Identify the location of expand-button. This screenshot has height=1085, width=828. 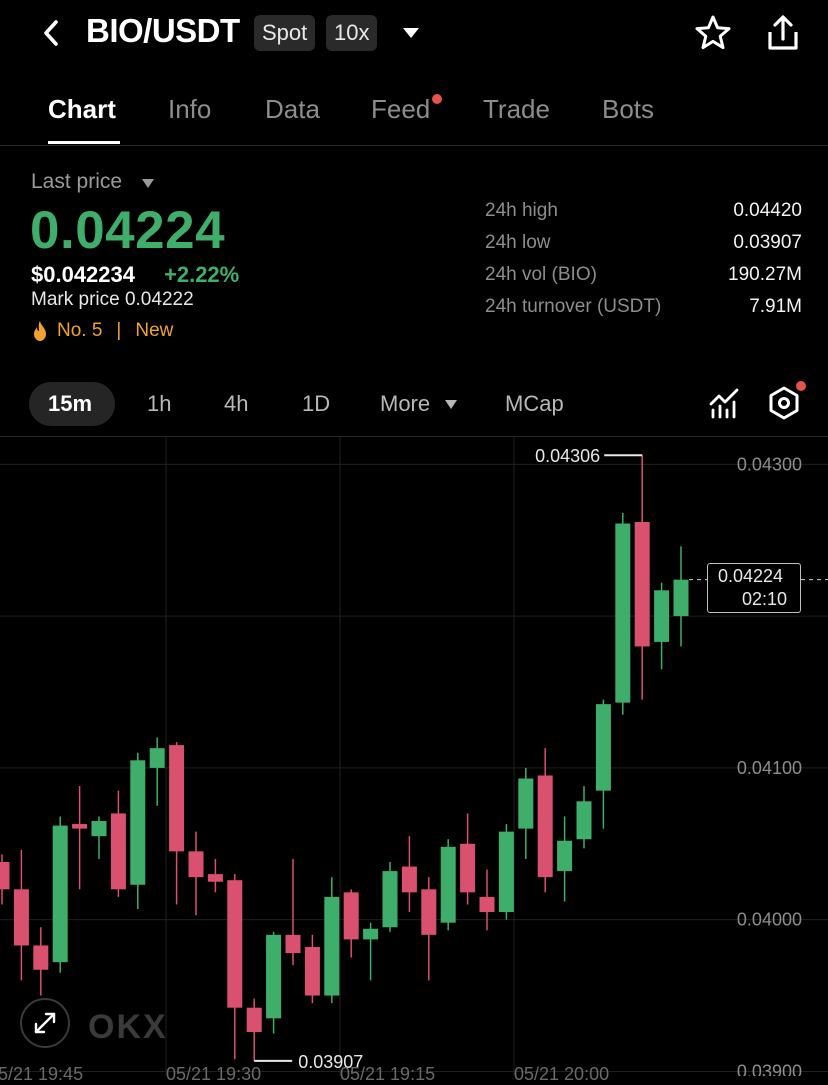
(45, 1023).